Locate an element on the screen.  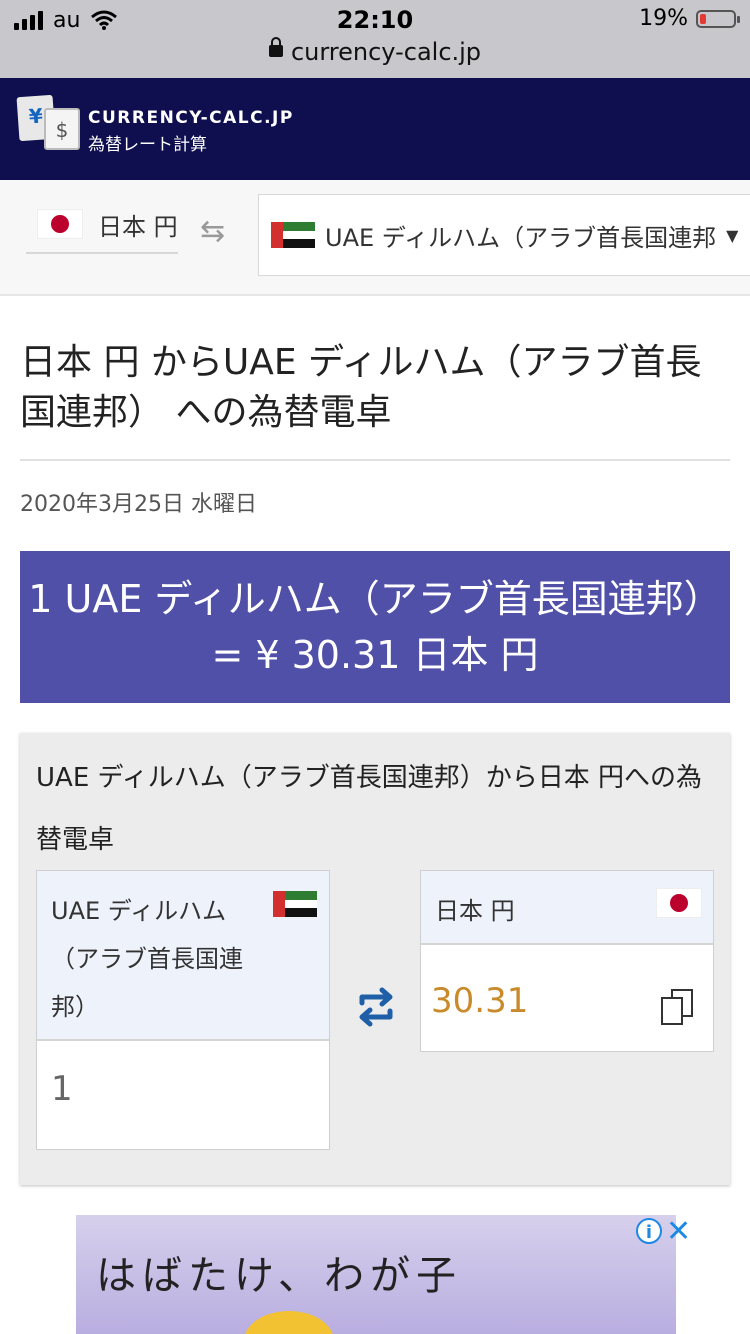
converted-amount: 30.31 is located at coordinates (480, 1001).